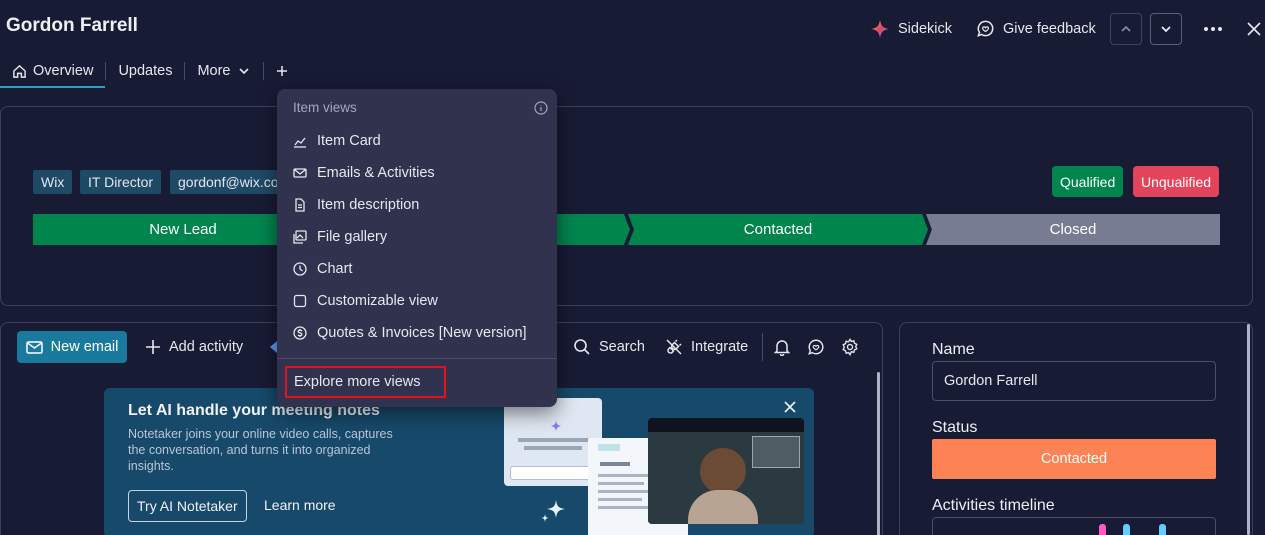 This screenshot has width=1265, height=535. Describe the element at coordinates (187, 506) in the screenshot. I see `try-ai-notetaker-button: Try AI Notetaker` at that location.